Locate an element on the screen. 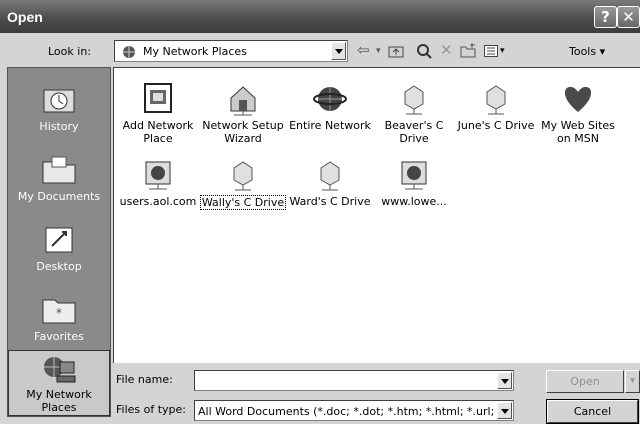  list-item-label: Ward's C Drive is located at coordinates (330, 201).